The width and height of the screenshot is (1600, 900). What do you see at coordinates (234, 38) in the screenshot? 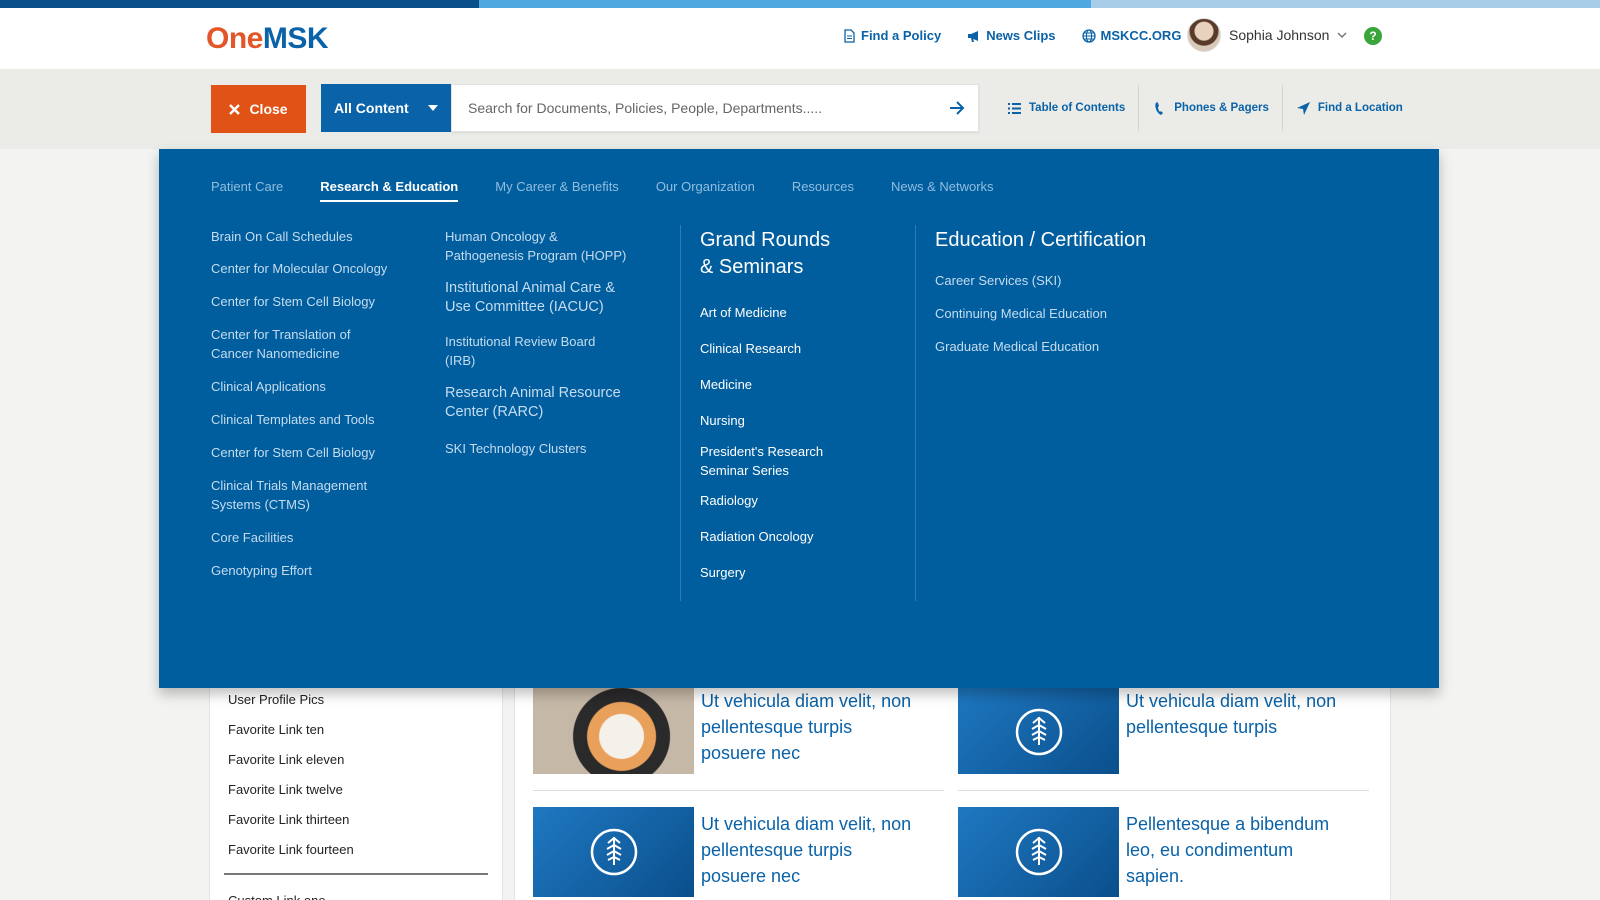
I see `logo-one: One` at bounding box center [234, 38].